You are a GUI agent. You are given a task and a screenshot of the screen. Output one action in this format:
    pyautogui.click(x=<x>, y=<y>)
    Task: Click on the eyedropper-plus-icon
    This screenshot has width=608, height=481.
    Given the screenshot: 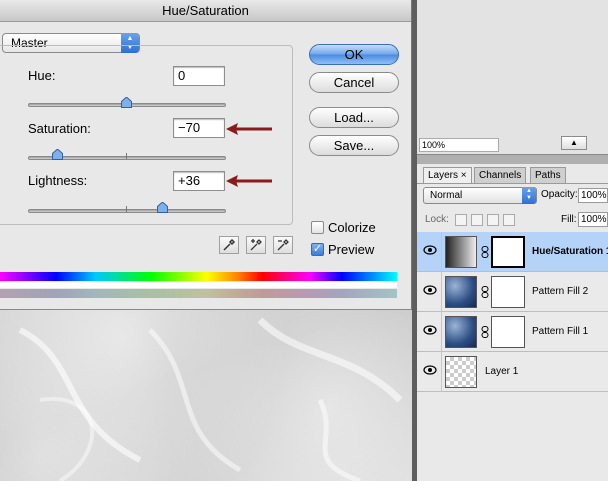 What is the action you would take?
    pyautogui.click(x=256, y=245)
    